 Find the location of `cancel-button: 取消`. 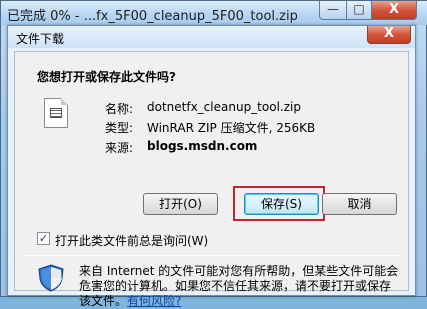

cancel-button: 取消 is located at coordinates (359, 204).